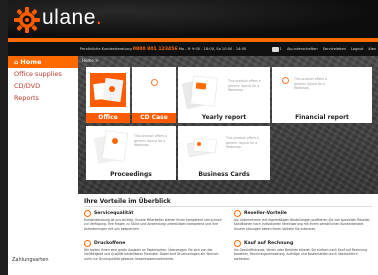  Describe the element at coordinates (131, 174) in the screenshot. I see `tile-label: Proceedings` at that location.